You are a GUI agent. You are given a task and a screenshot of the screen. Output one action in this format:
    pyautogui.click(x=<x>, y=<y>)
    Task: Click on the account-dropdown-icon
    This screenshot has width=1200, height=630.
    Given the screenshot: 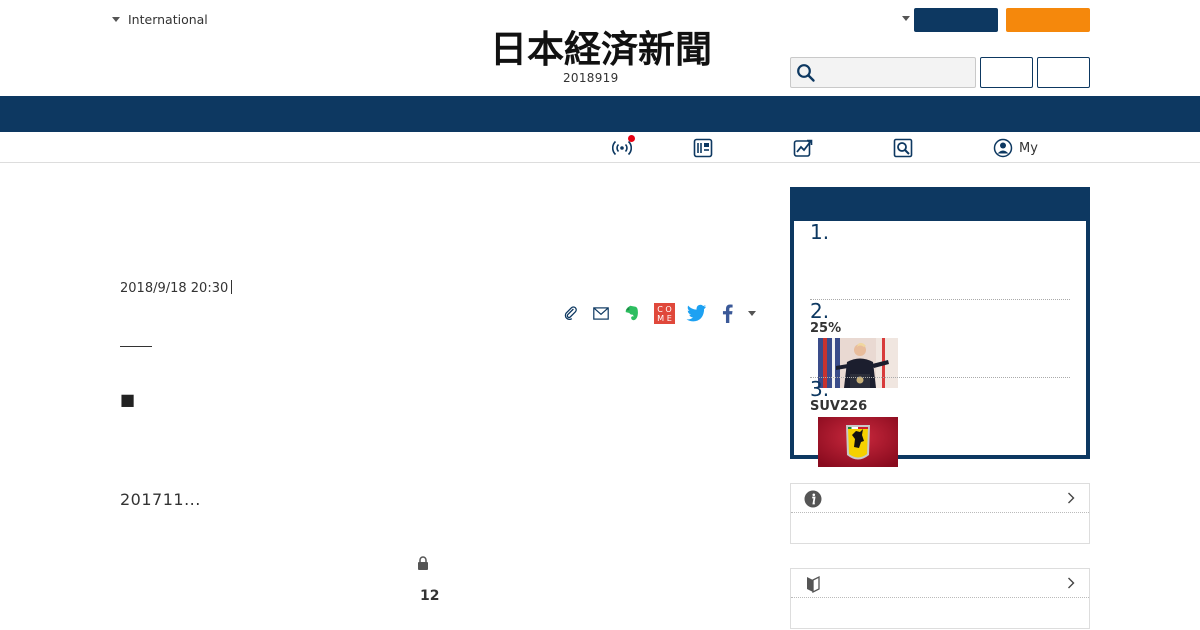 What is the action you would take?
    pyautogui.click(x=906, y=18)
    